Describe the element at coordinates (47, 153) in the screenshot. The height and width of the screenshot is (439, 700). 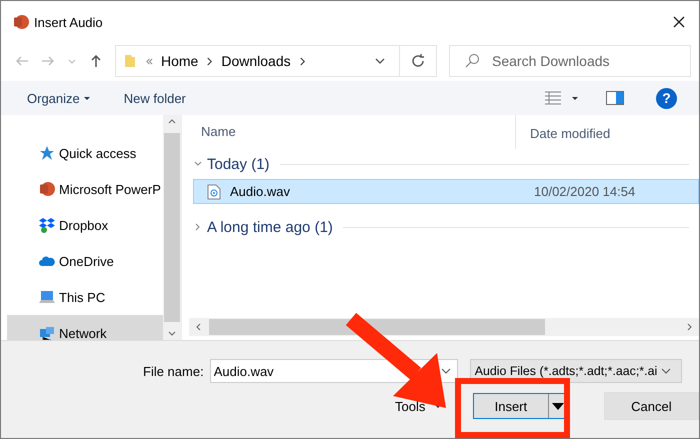
I see `star-icon` at that location.